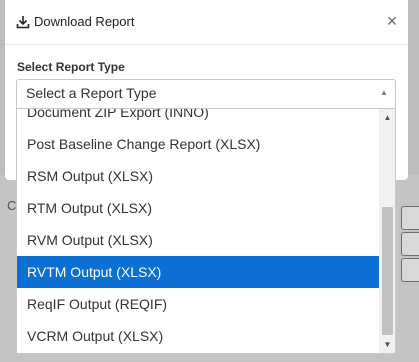 This screenshot has width=419, height=362. I want to click on dropdown-scrollbar: ▲ ▼, so click(387, 231).